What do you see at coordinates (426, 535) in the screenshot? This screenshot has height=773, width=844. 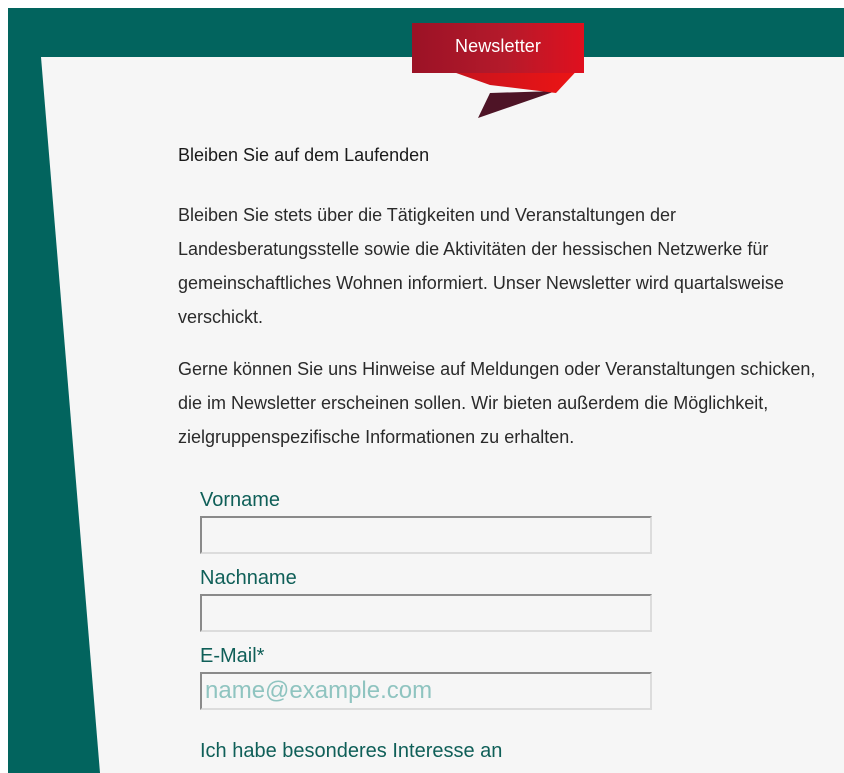 I see `firstname-input` at bounding box center [426, 535].